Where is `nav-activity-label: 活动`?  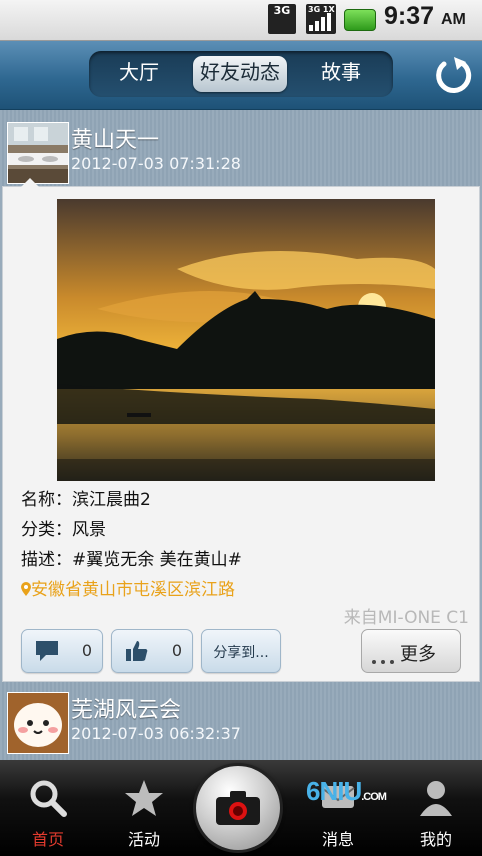
nav-activity-label: 活动 is located at coordinates (143, 839).